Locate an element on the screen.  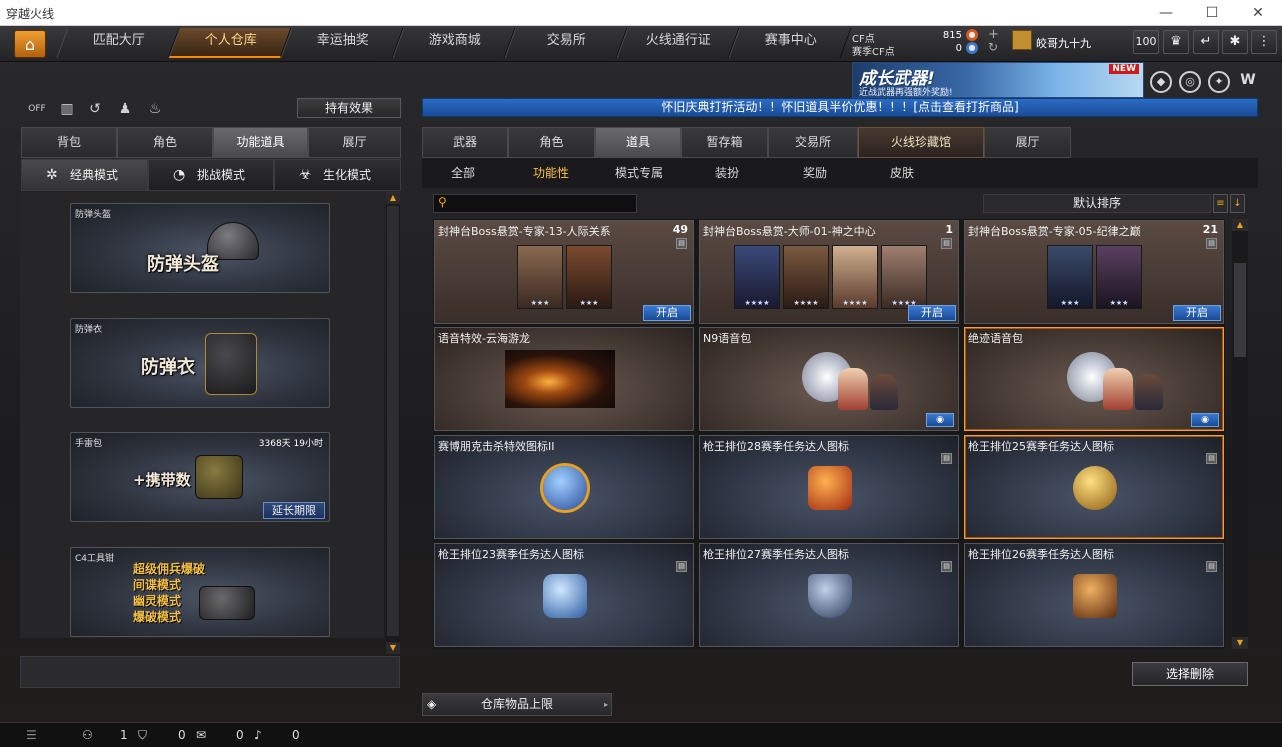
biohazard-icon: ☣ is located at coordinates (305, 175).